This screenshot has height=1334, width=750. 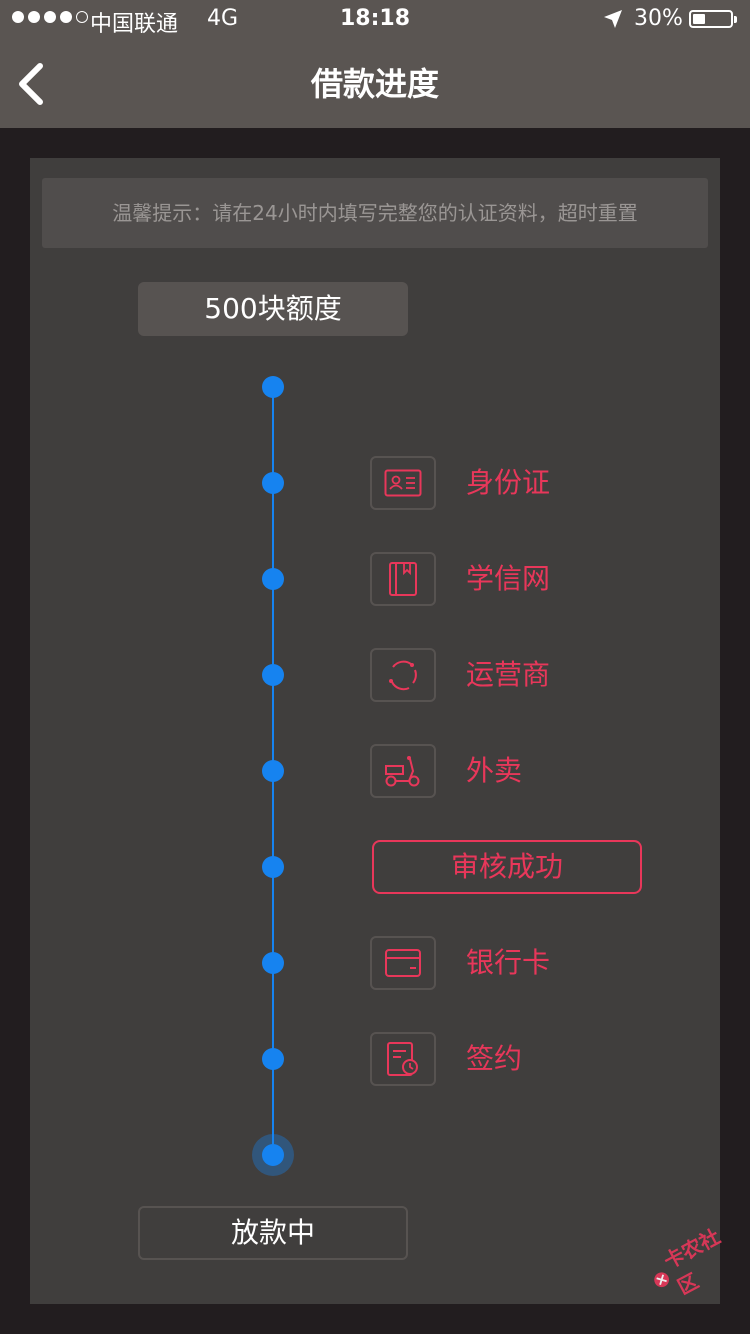 What do you see at coordinates (375, 64) in the screenshot?
I see `top-bar: 中国联通 4G 18:18 30% 借款进度` at bounding box center [375, 64].